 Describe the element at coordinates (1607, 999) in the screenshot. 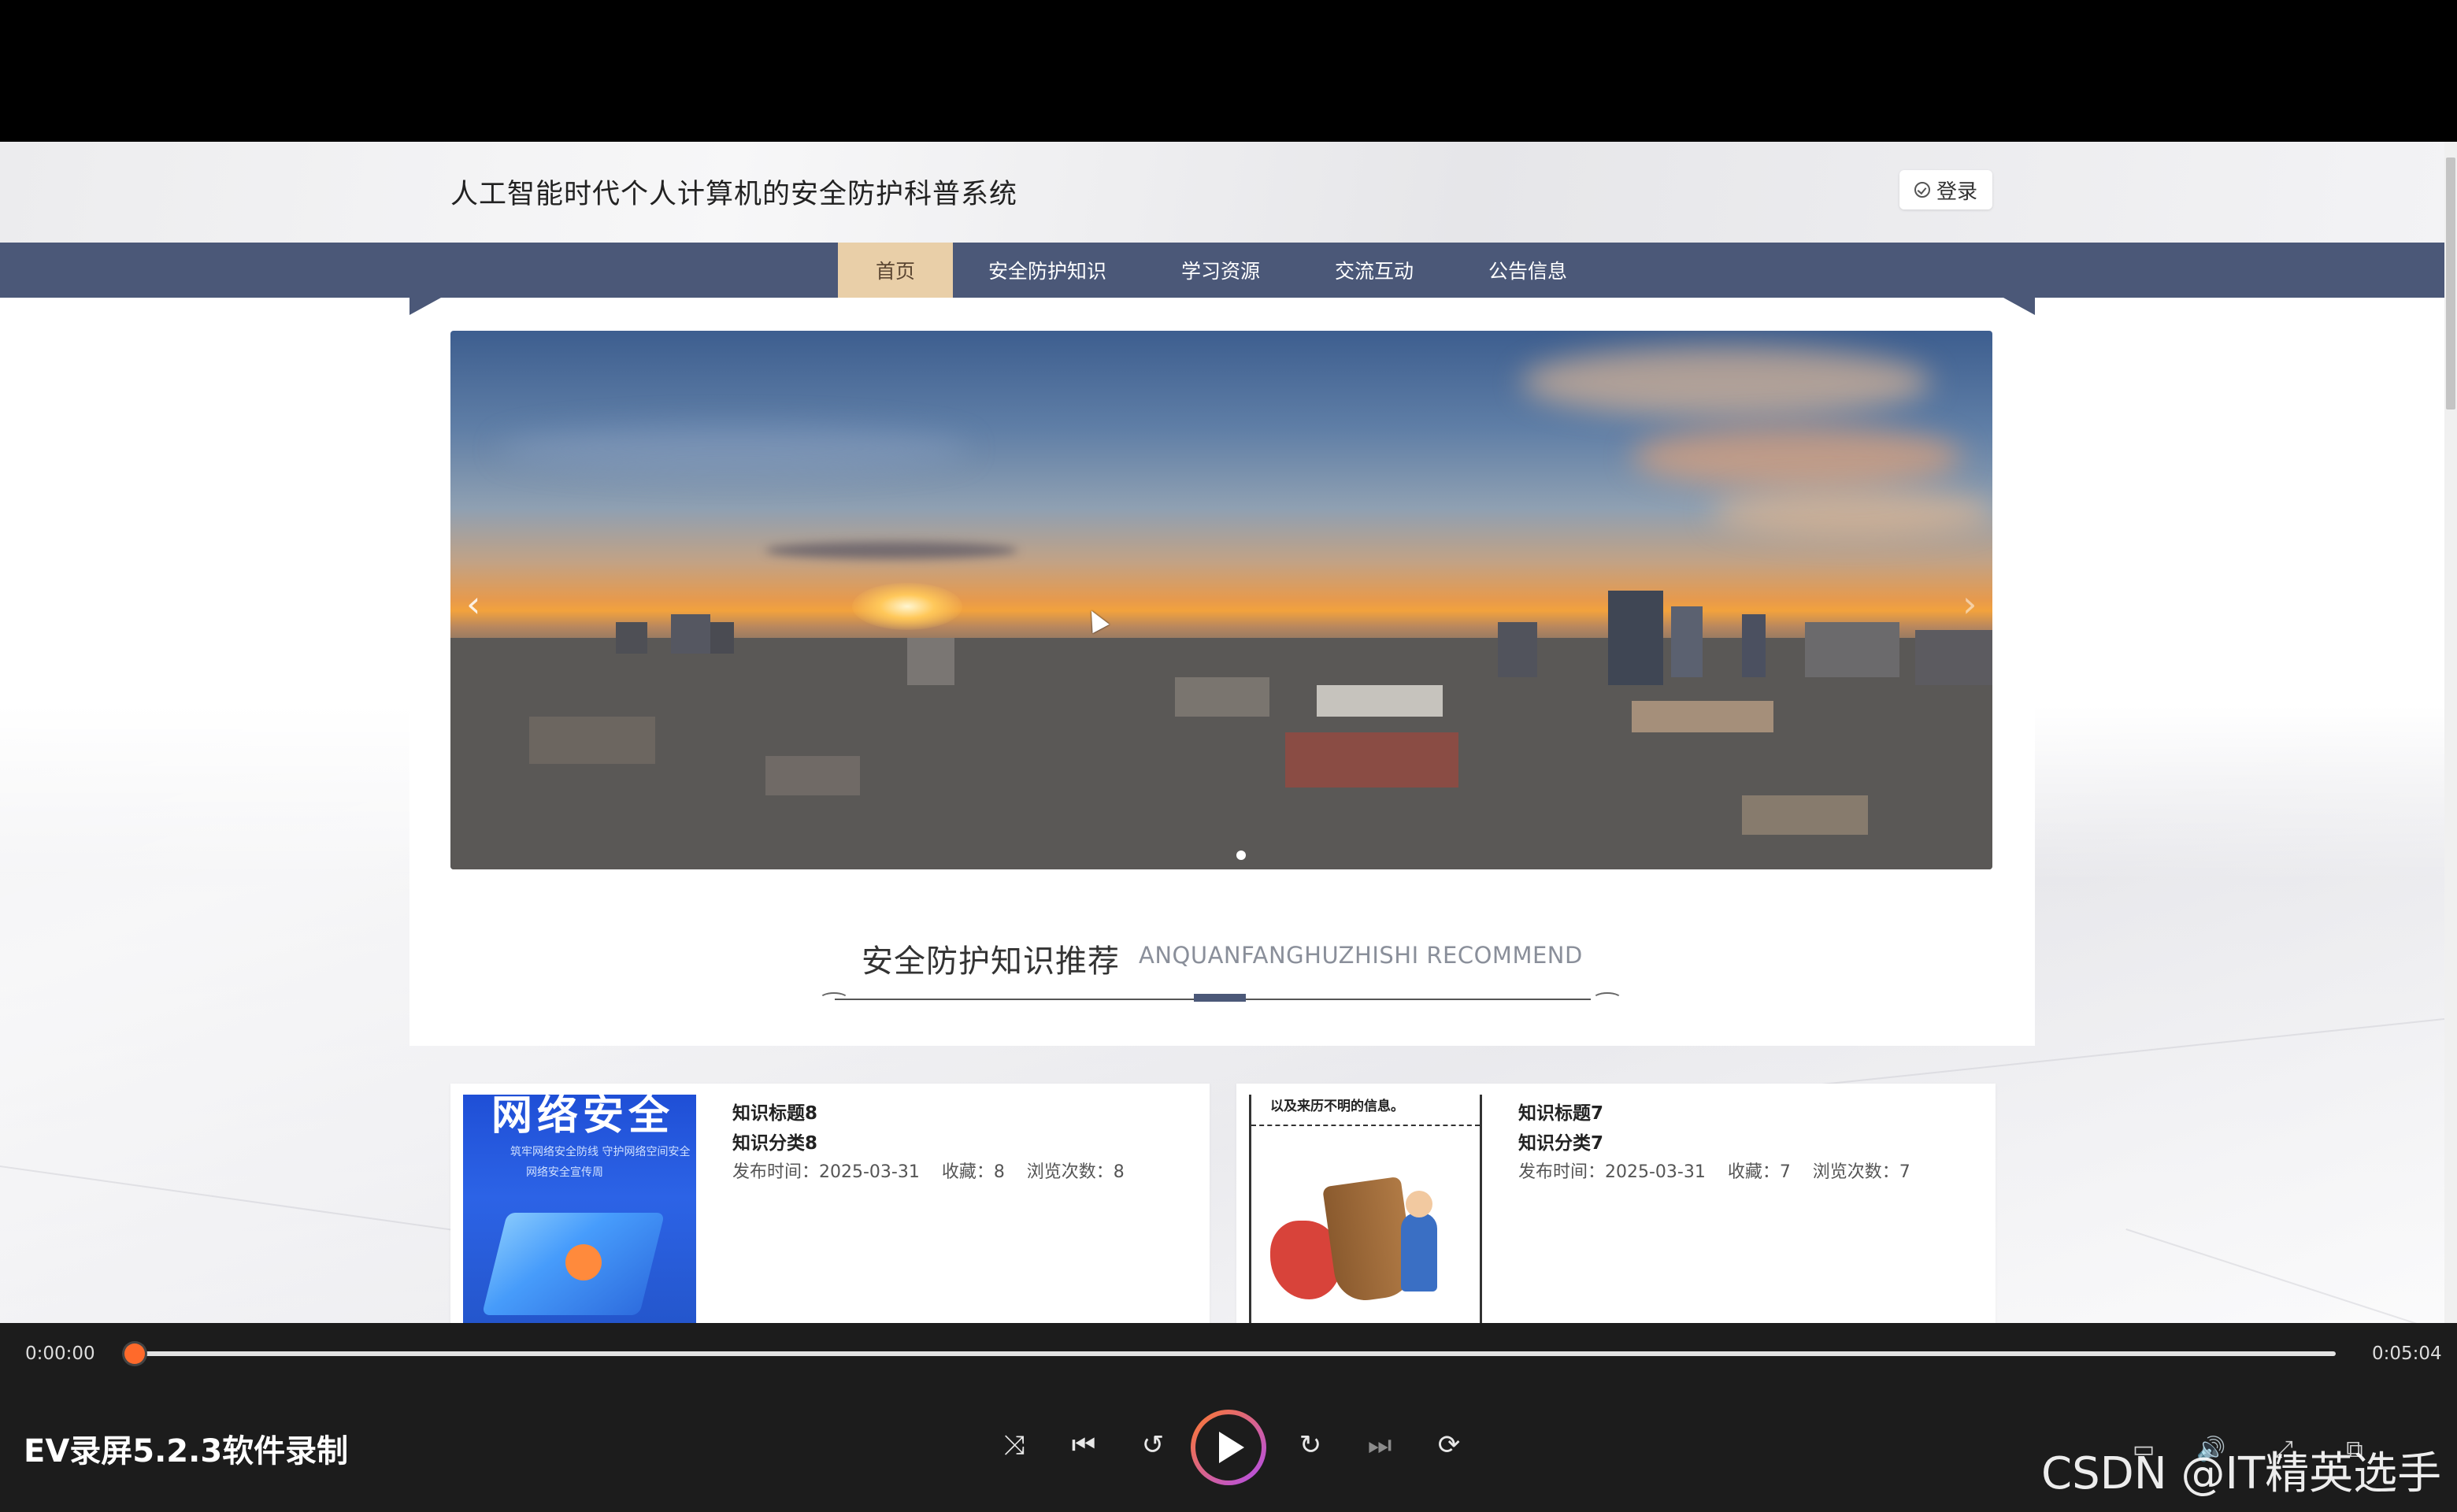

I see `divider-curl-right` at that location.